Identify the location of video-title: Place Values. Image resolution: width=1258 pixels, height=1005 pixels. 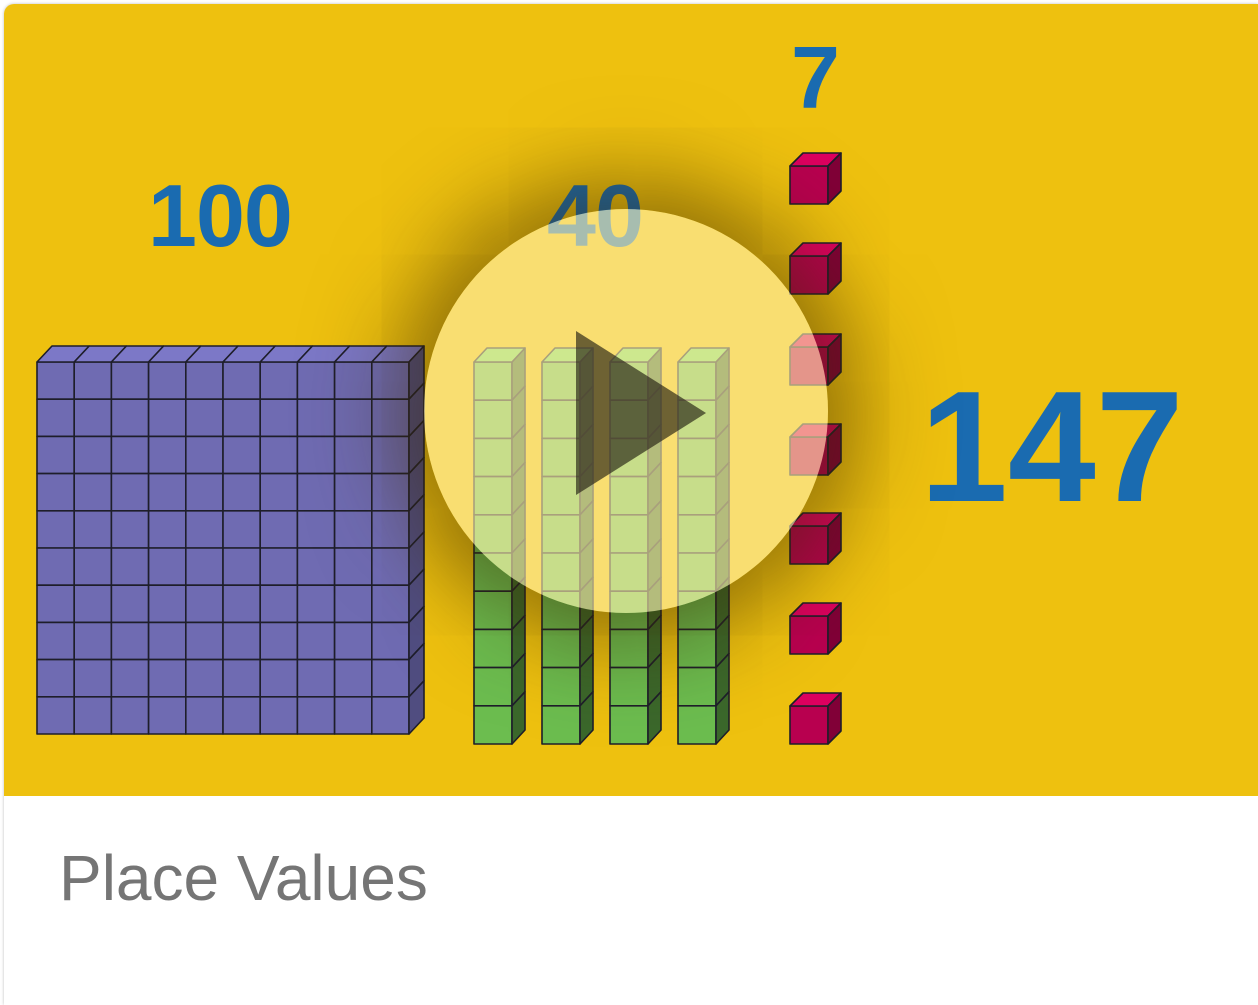
(243, 878).